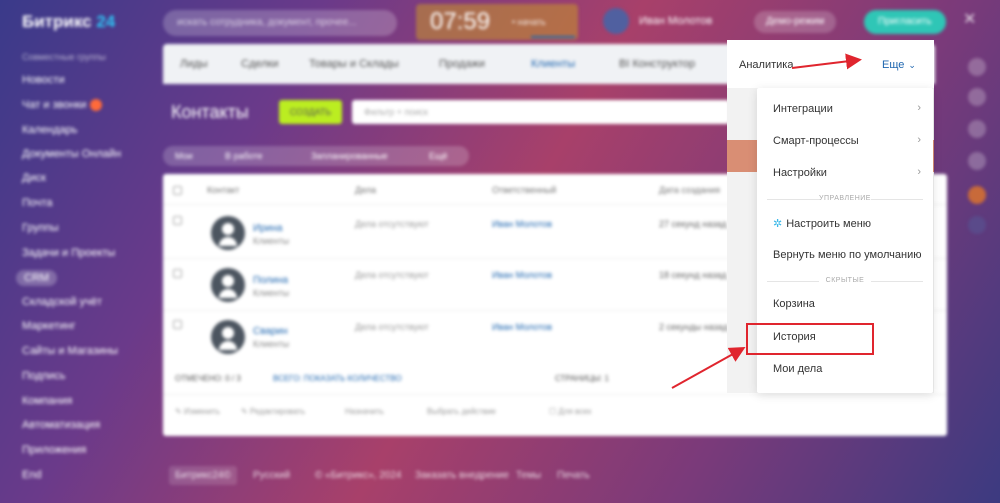 The height and width of the screenshot is (503, 1000). What do you see at coordinates (364, 411) in the screenshot?
I see `action-assign: Назначить` at bounding box center [364, 411].